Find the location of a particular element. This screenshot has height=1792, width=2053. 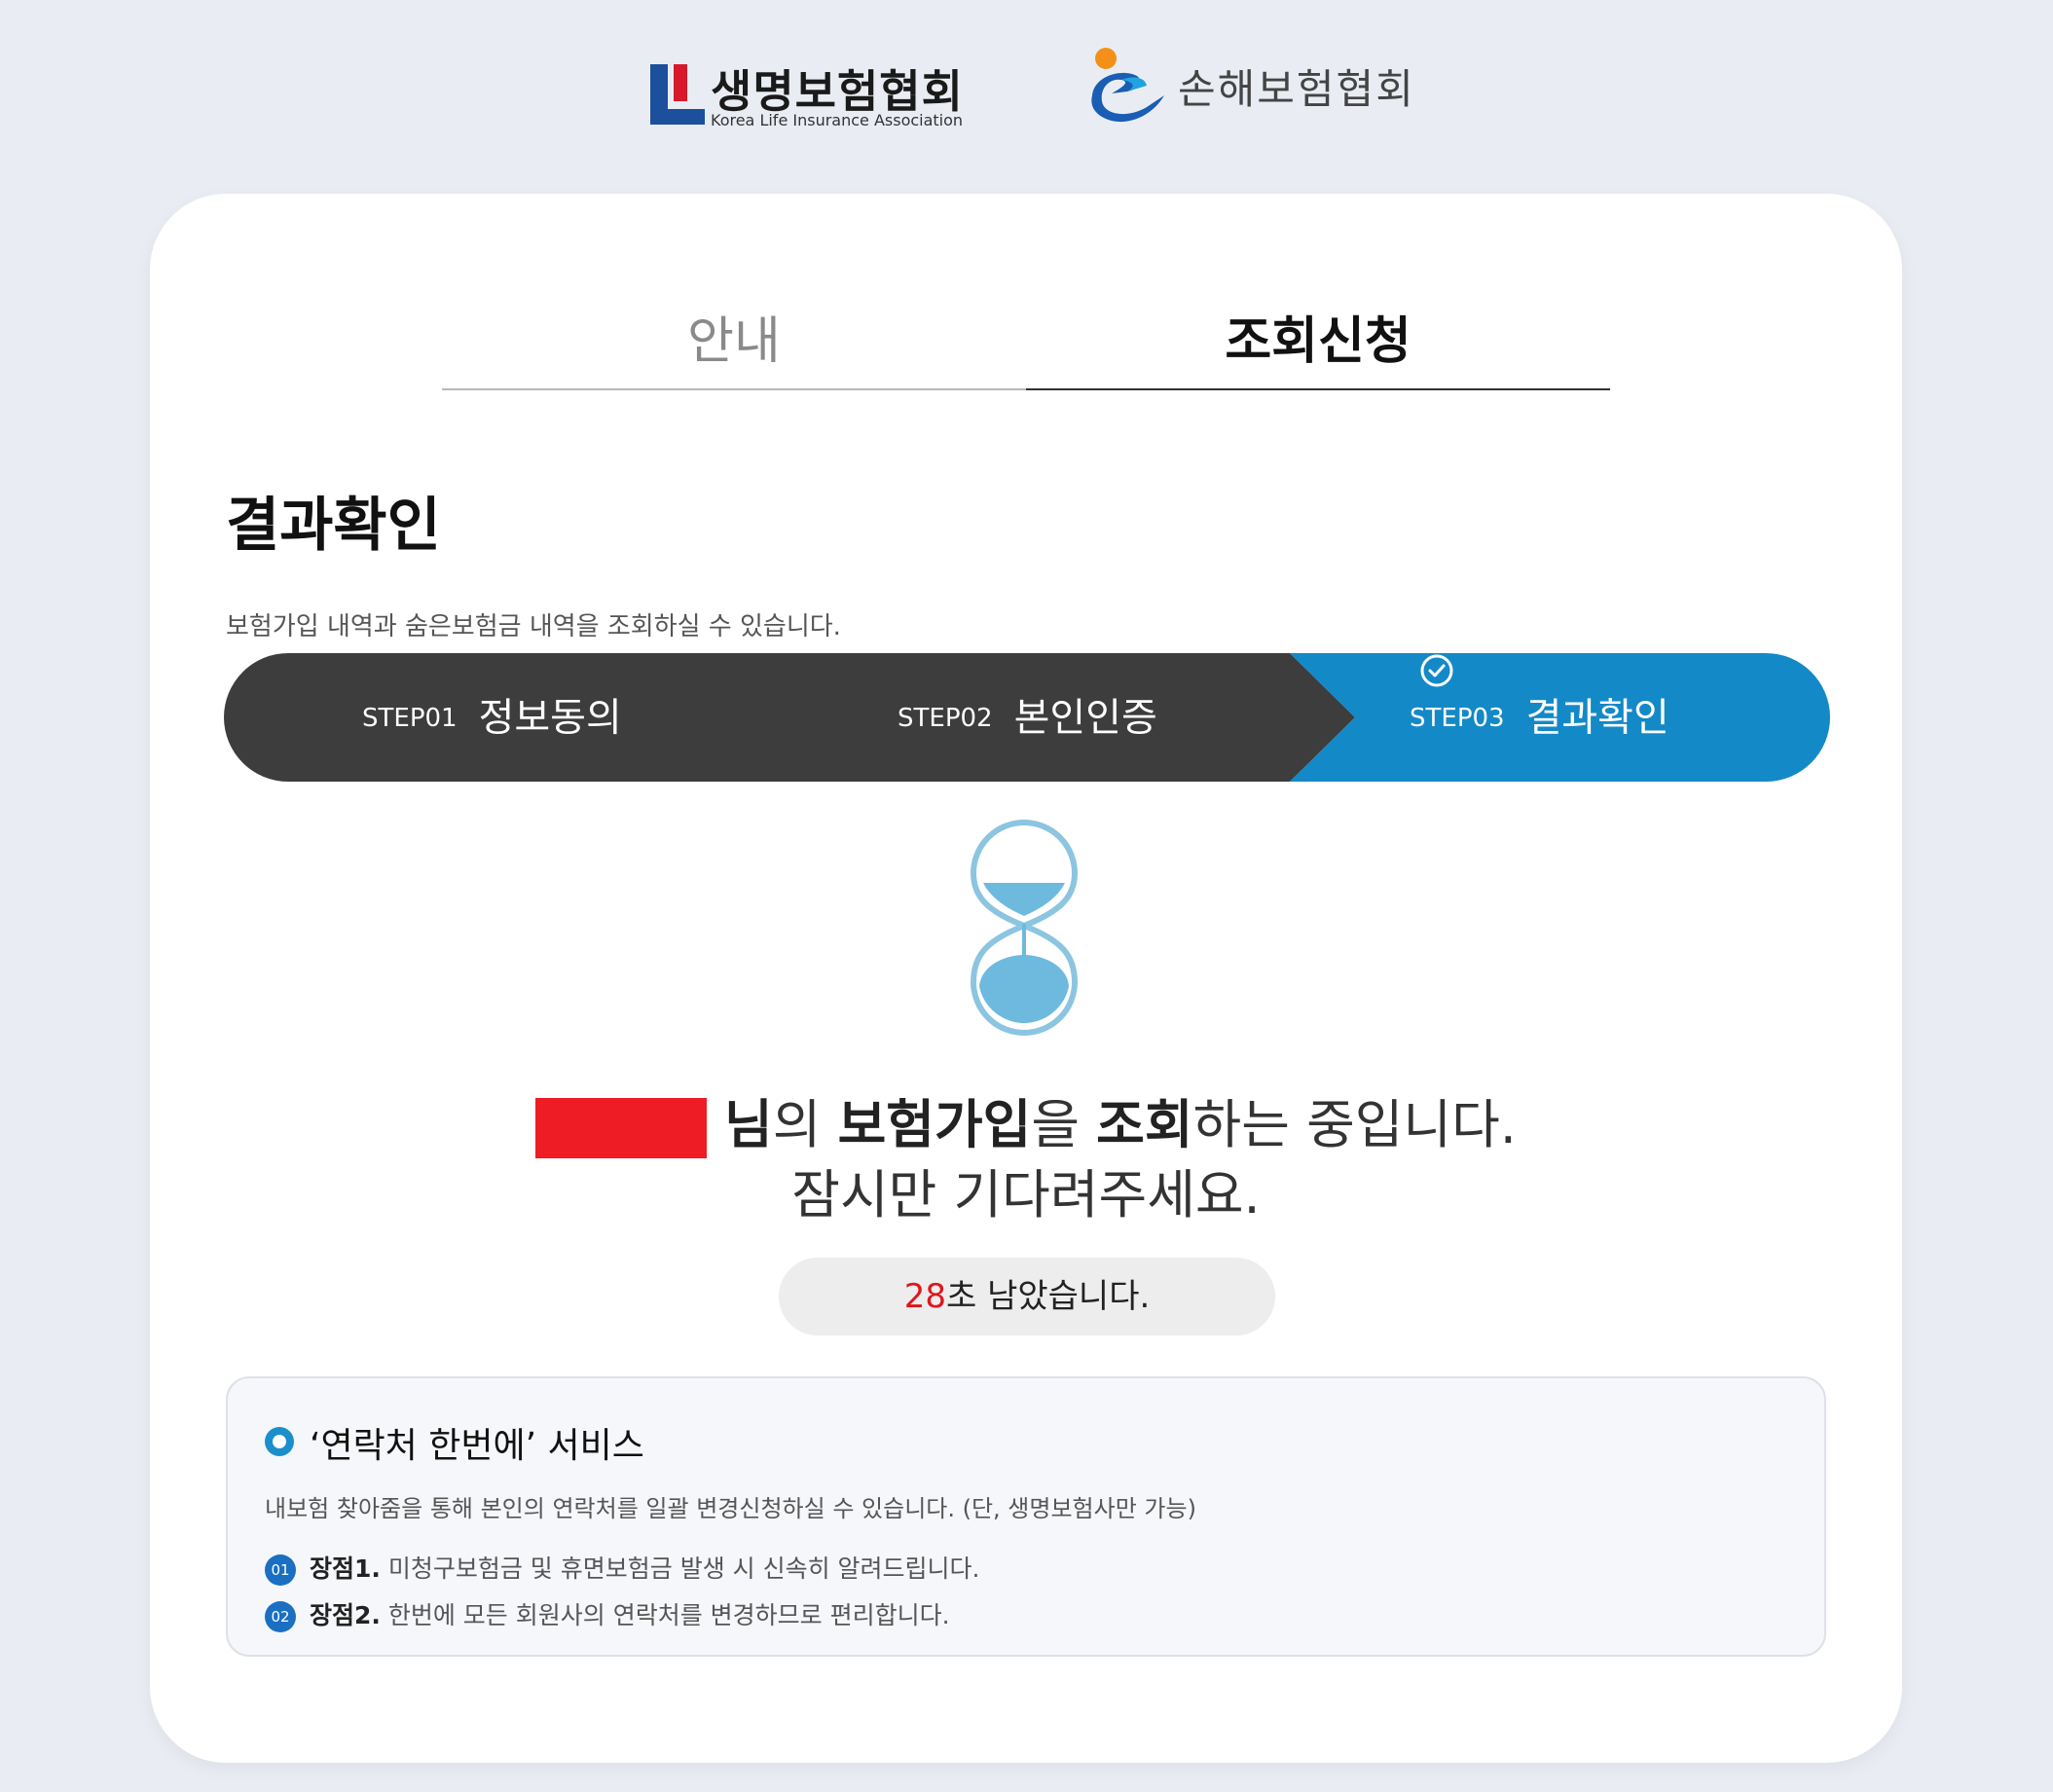

loading-nim: 님 is located at coordinates (748, 1124).